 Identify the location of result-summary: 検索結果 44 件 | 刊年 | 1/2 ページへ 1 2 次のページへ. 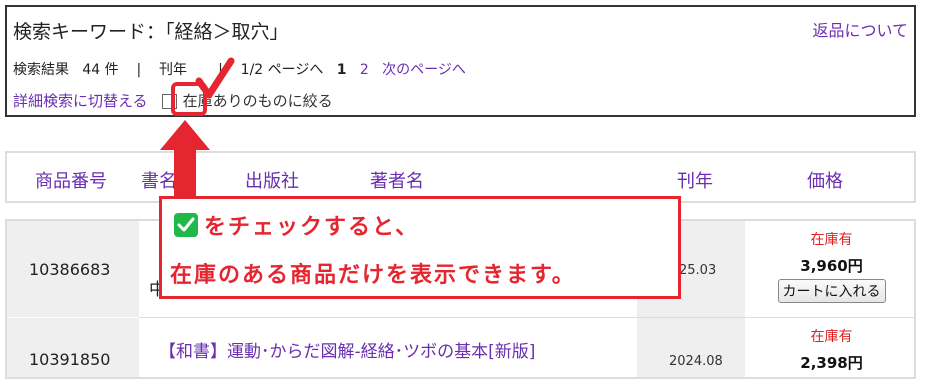
(239, 69).